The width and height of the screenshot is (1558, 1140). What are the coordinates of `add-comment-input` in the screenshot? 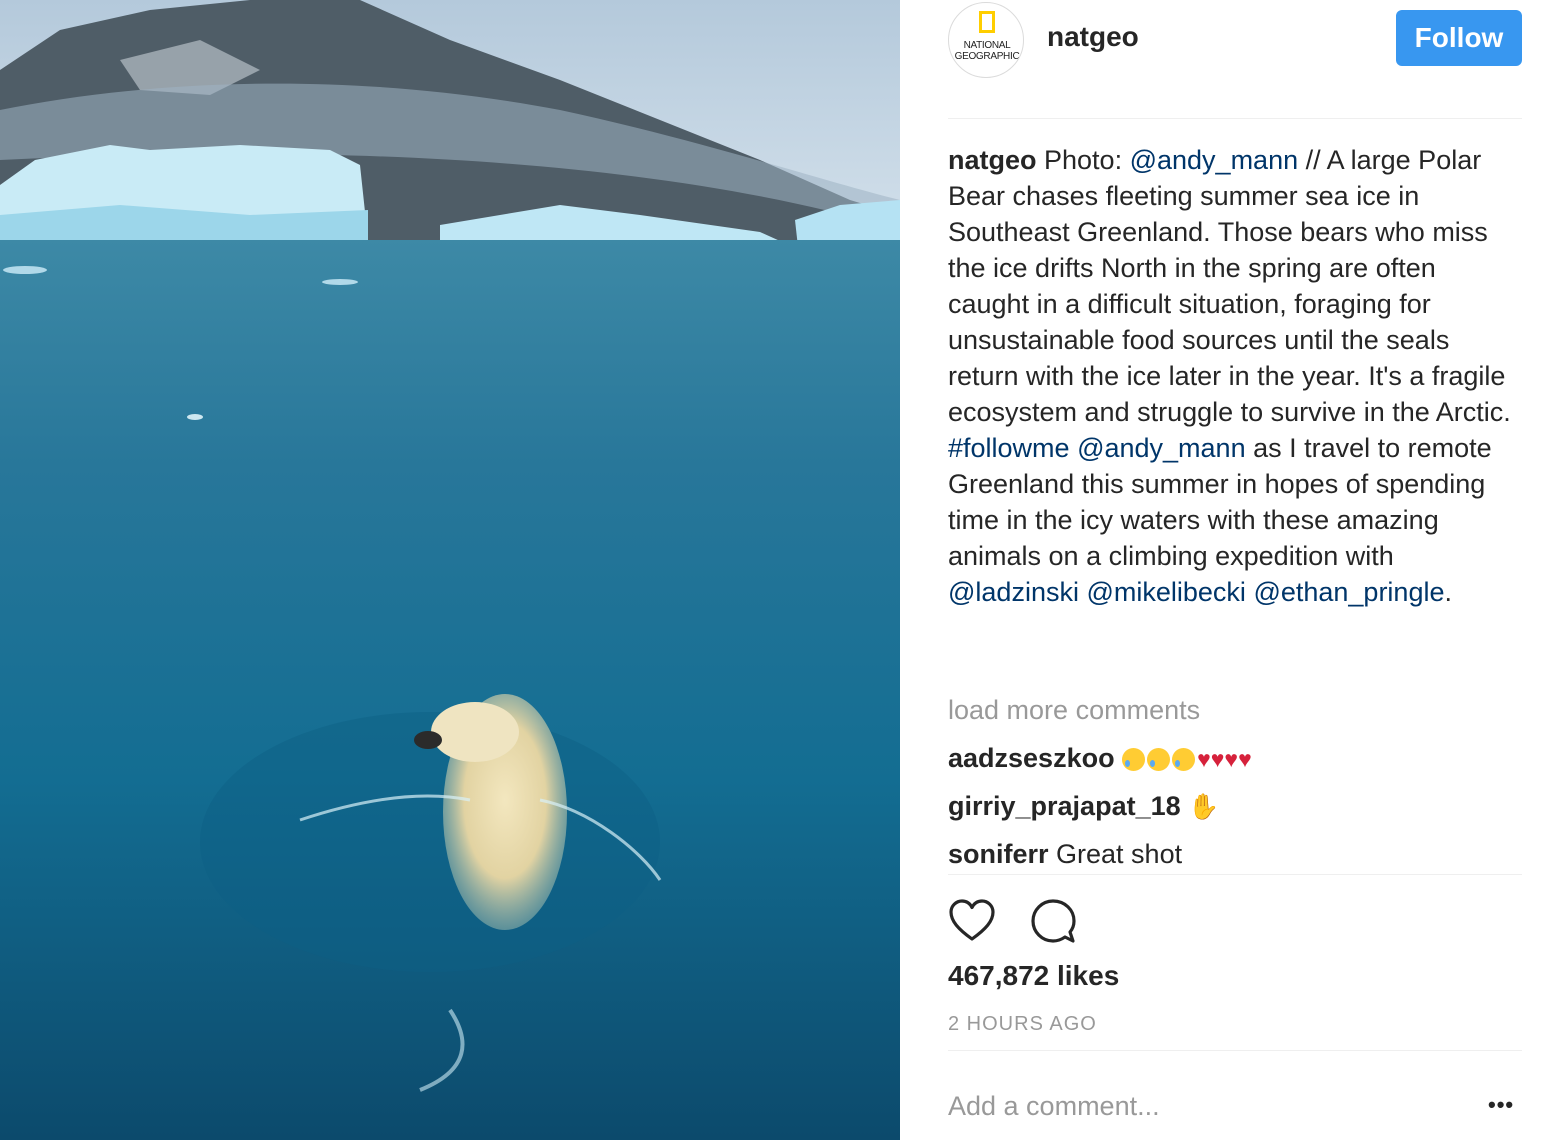 It's located at (1208, 1106).